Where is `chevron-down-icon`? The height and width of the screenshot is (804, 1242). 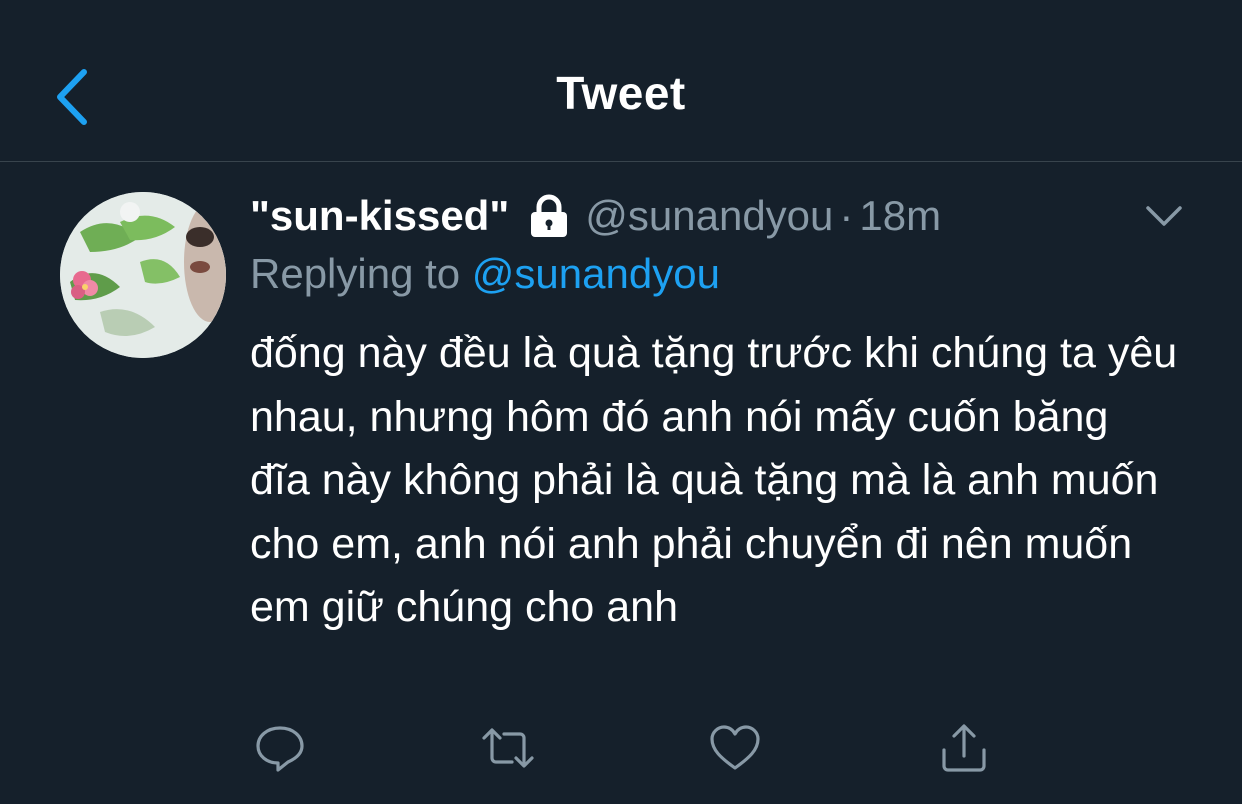
chevron-down-icon is located at coordinates (1164, 216).